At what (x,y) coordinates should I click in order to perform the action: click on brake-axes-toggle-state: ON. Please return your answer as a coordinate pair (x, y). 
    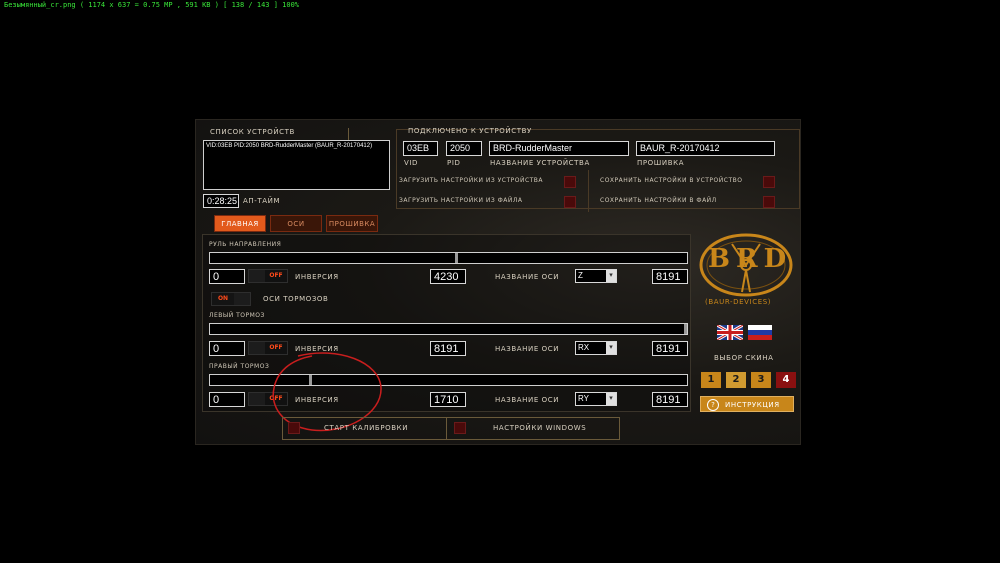
    Looking at the image, I should click on (223, 299).